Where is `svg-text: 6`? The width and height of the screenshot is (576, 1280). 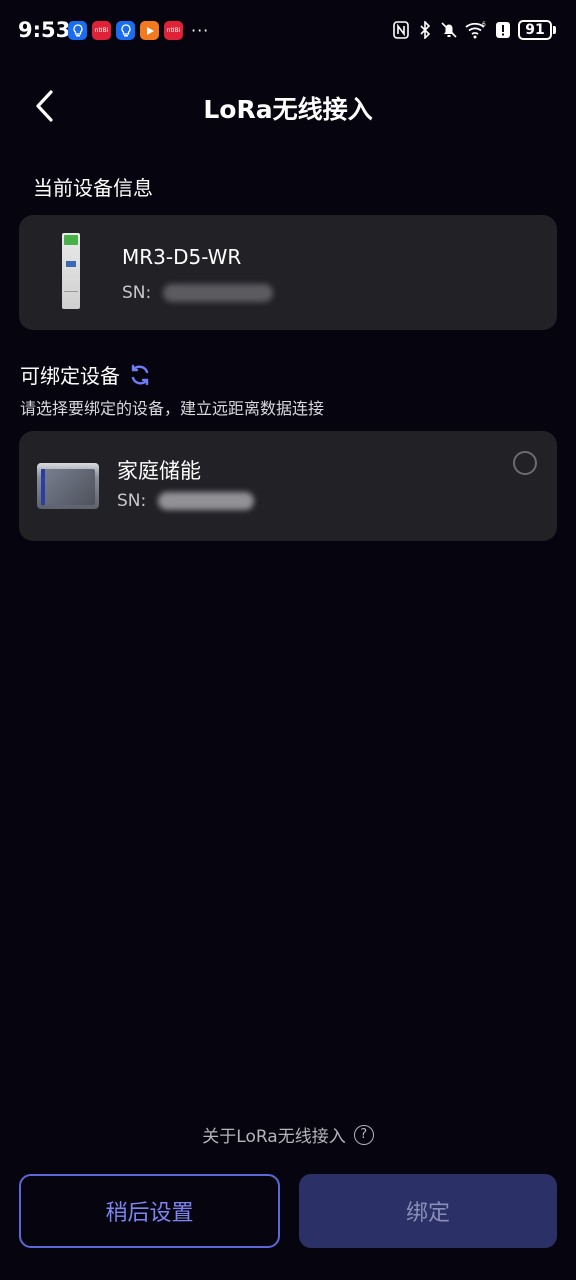 svg-text: 6 is located at coordinates (484, 24).